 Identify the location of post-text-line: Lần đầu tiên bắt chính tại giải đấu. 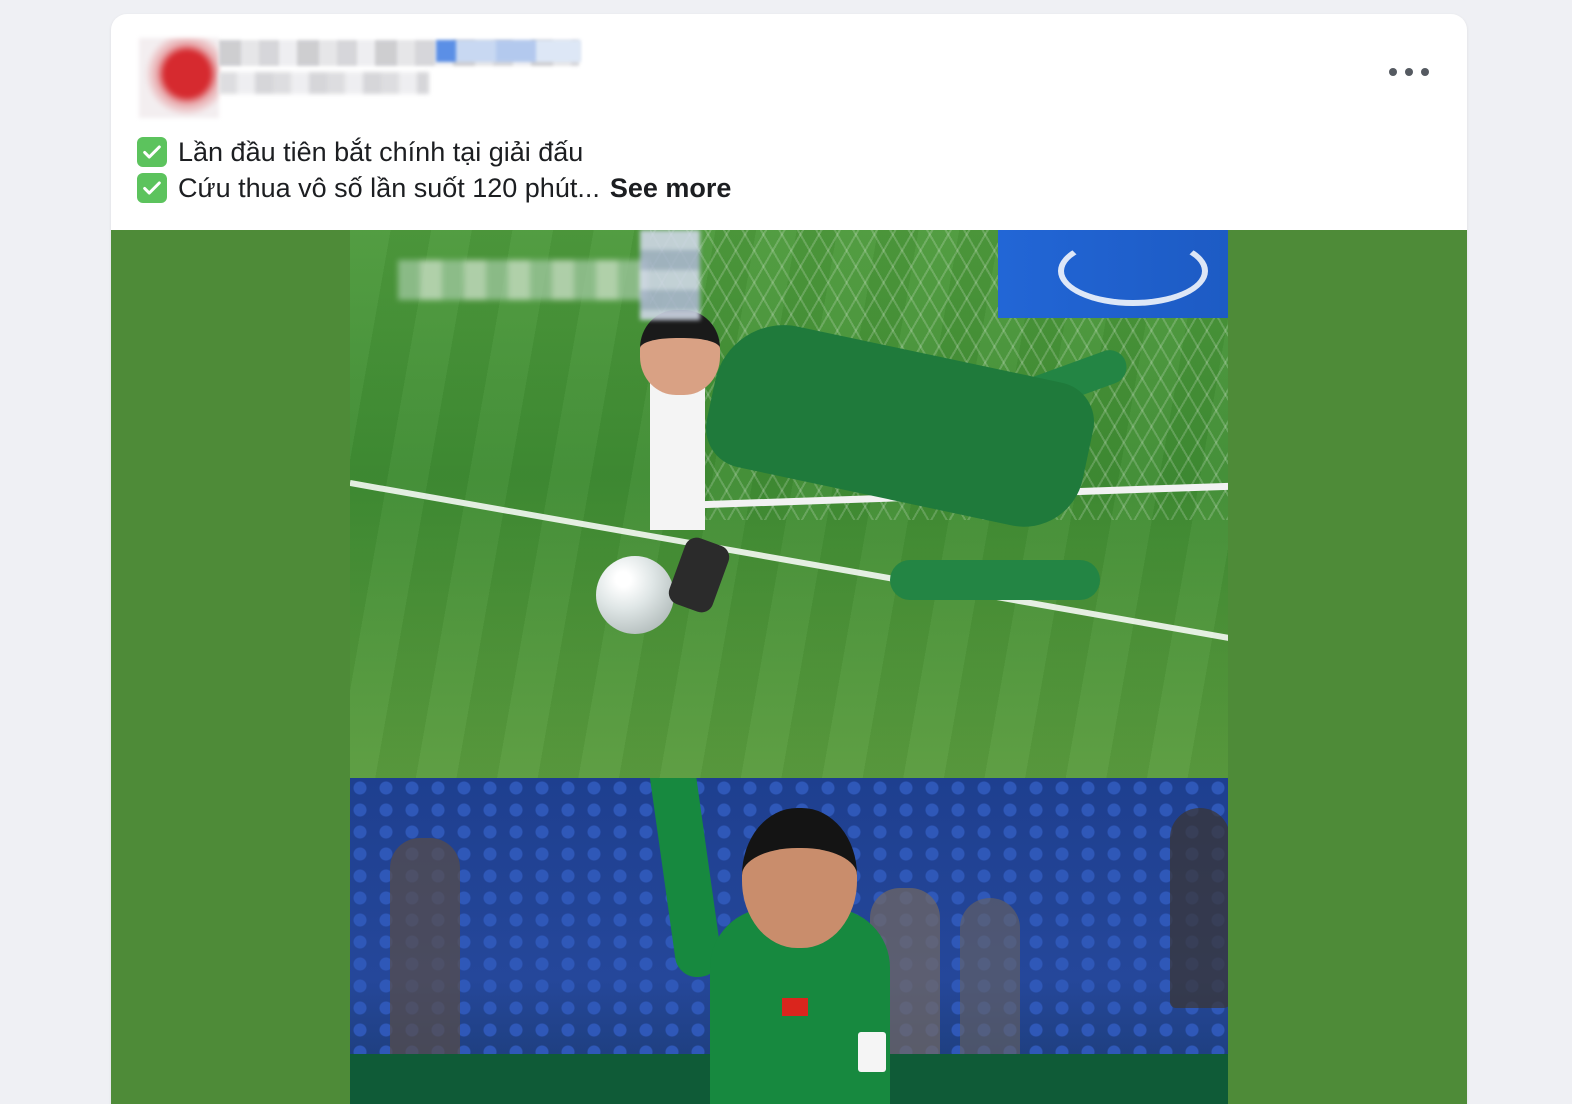
(434, 152).